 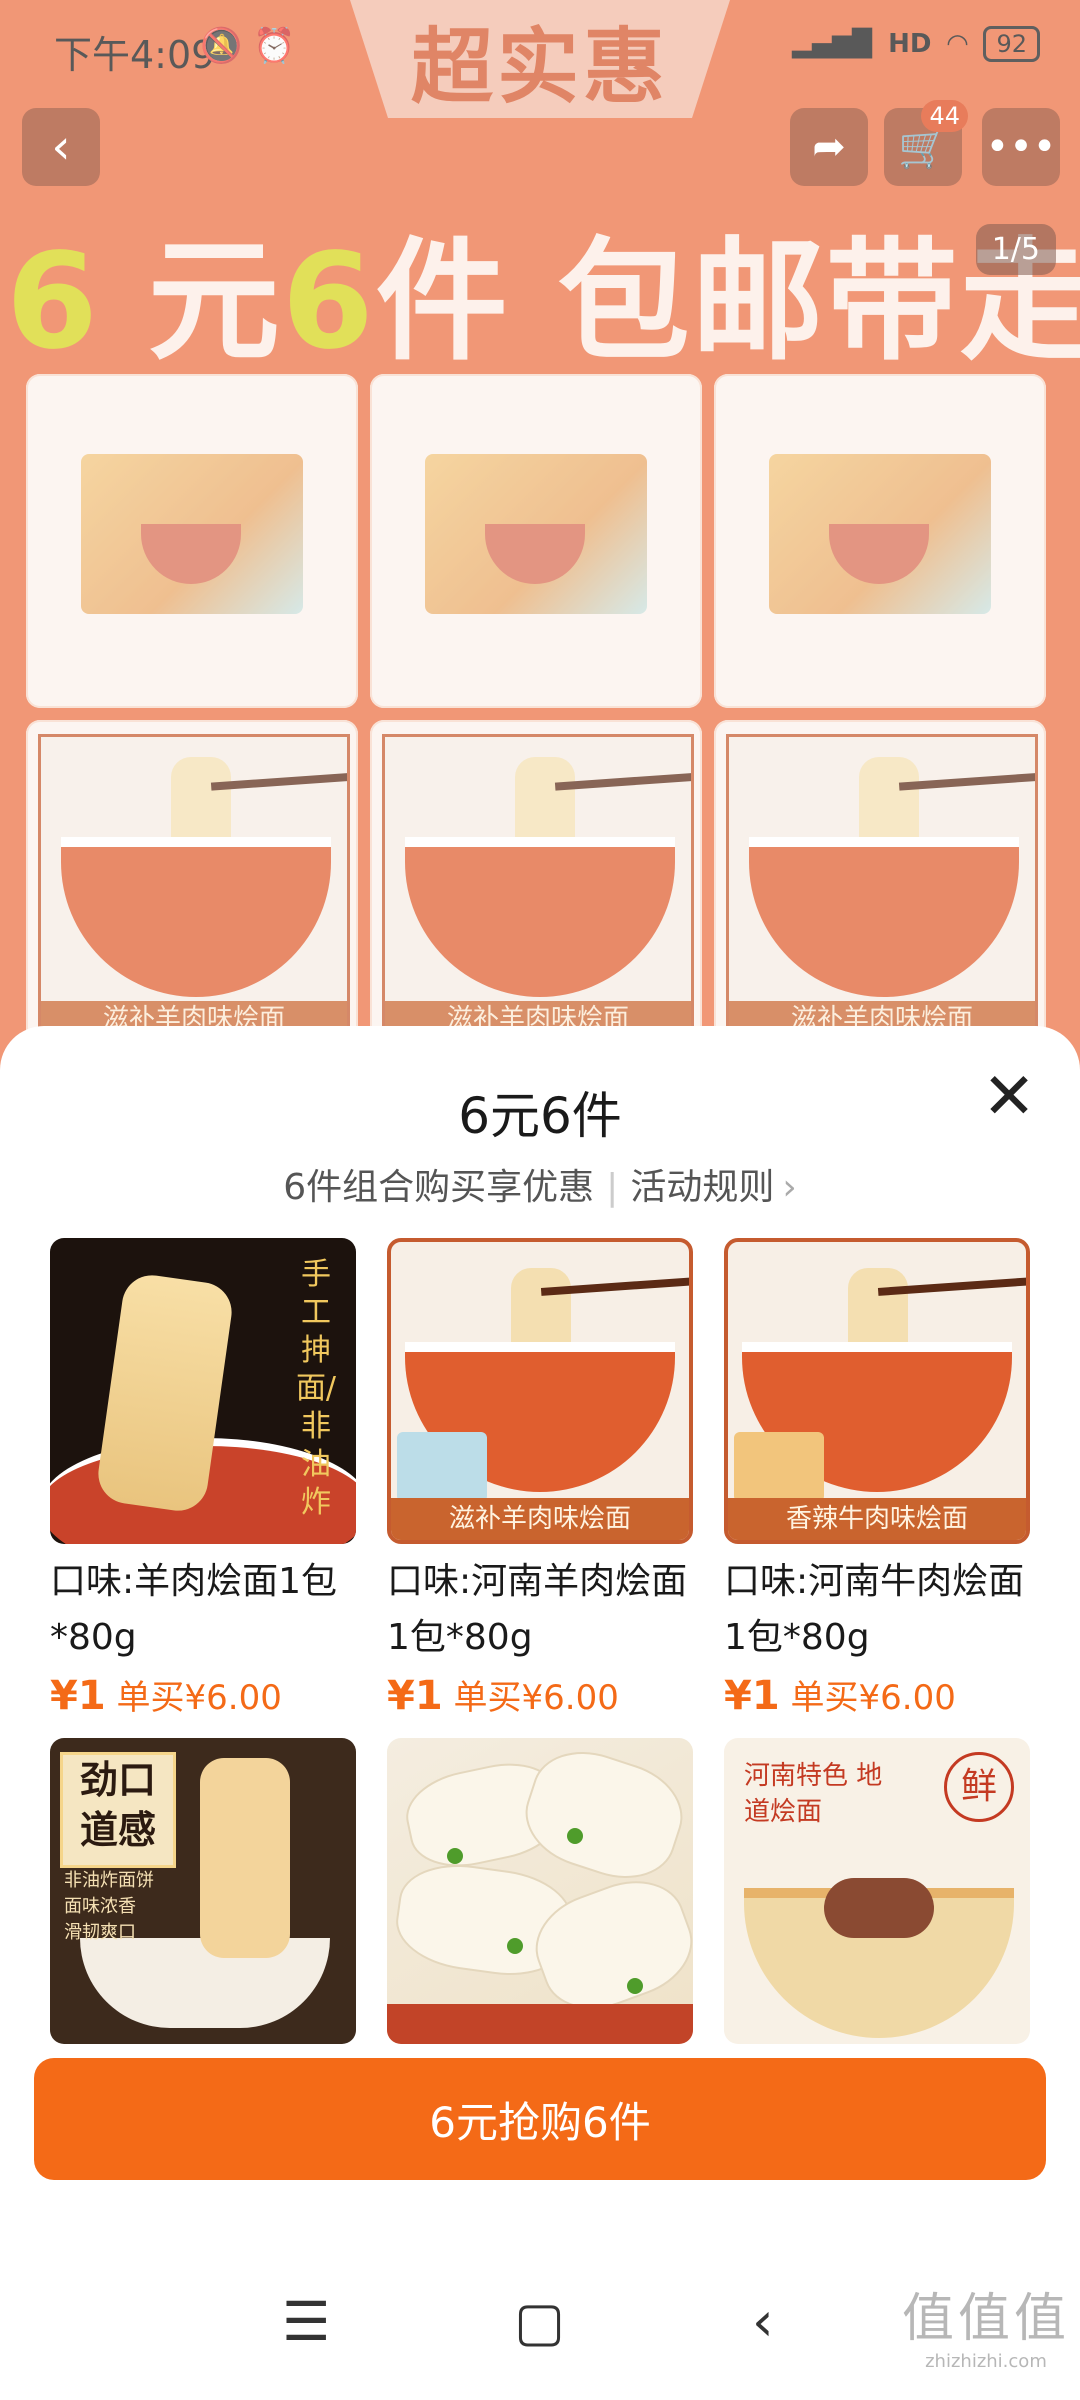 I want to click on image-title: 河南特色 地道烩面, so click(x=813, y=1794).